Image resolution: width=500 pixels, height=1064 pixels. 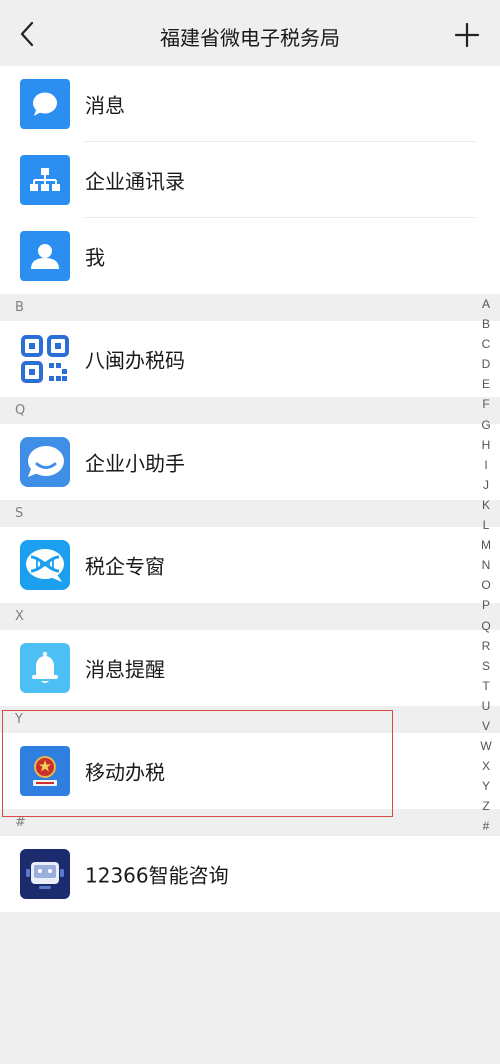 What do you see at coordinates (486, 545) in the screenshot?
I see `index-letter: M` at bounding box center [486, 545].